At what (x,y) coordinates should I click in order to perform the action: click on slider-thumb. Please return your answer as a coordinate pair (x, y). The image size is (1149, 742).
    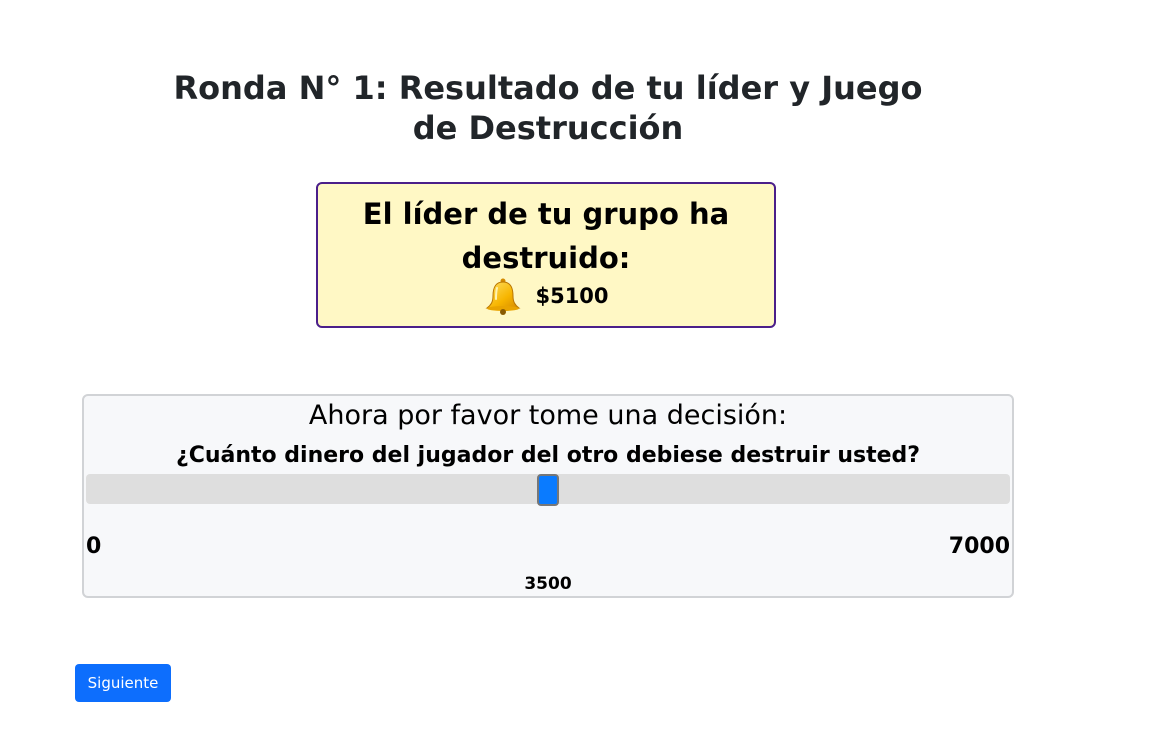
    Looking at the image, I should click on (548, 490).